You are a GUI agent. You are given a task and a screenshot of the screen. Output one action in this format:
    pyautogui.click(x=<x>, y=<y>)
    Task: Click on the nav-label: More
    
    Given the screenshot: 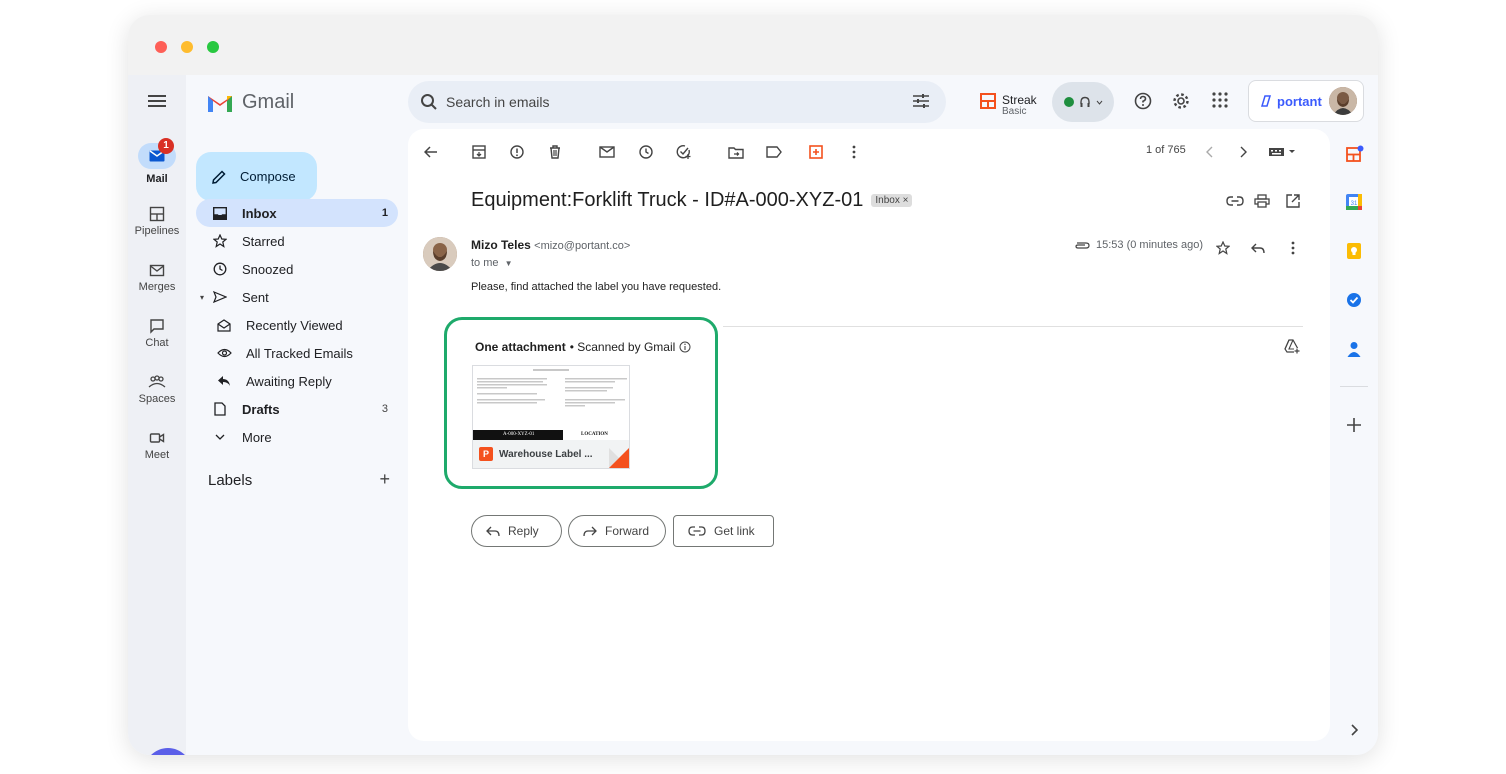 What is the action you would take?
    pyautogui.click(x=257, y=437)
    